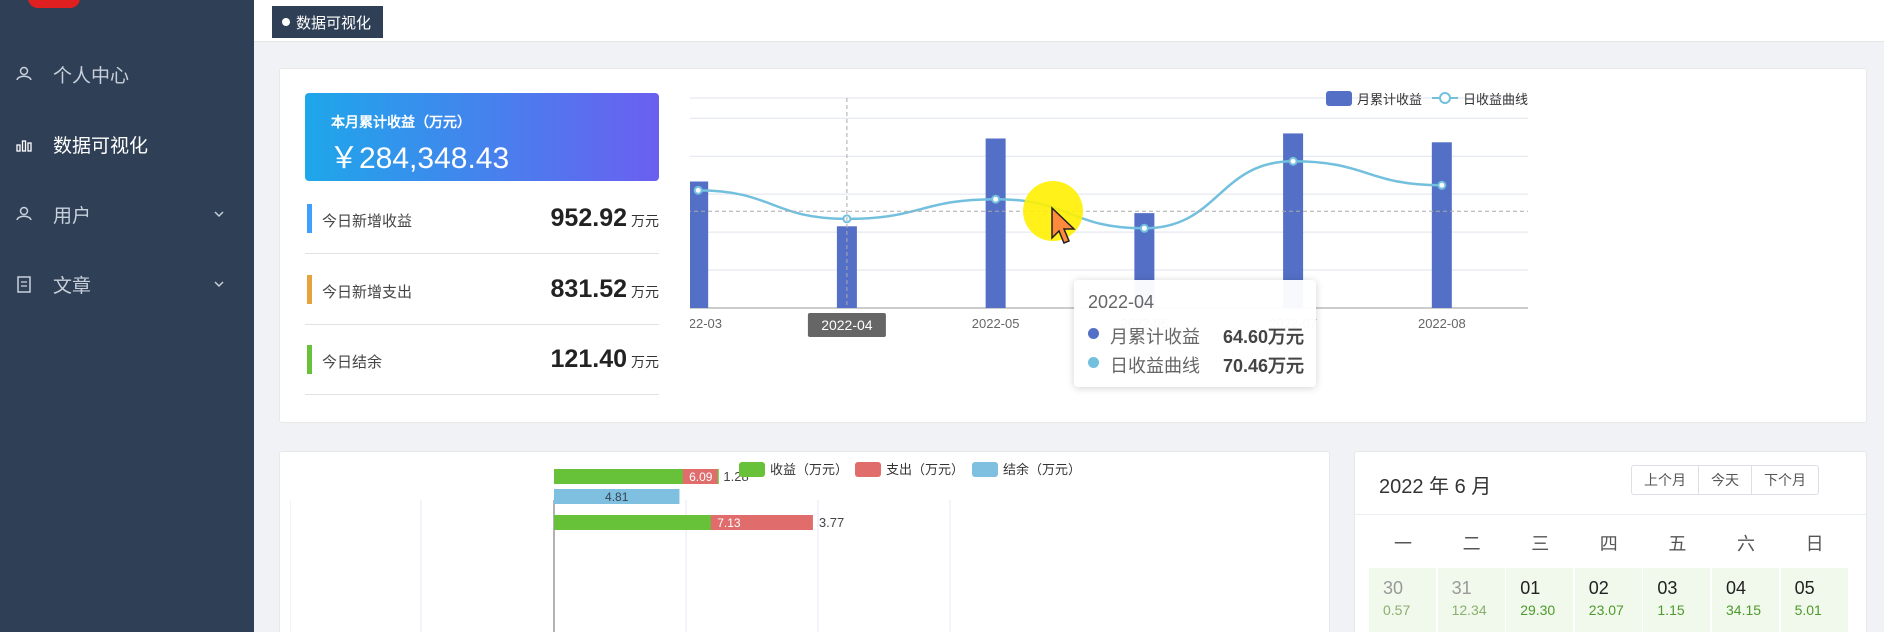 The height and width of the screenshot is (632, 1884). Describe the element at coordinates (1746, 600) in the screenshot. I see `calendar-day-cell: 04 34.15` at that location.